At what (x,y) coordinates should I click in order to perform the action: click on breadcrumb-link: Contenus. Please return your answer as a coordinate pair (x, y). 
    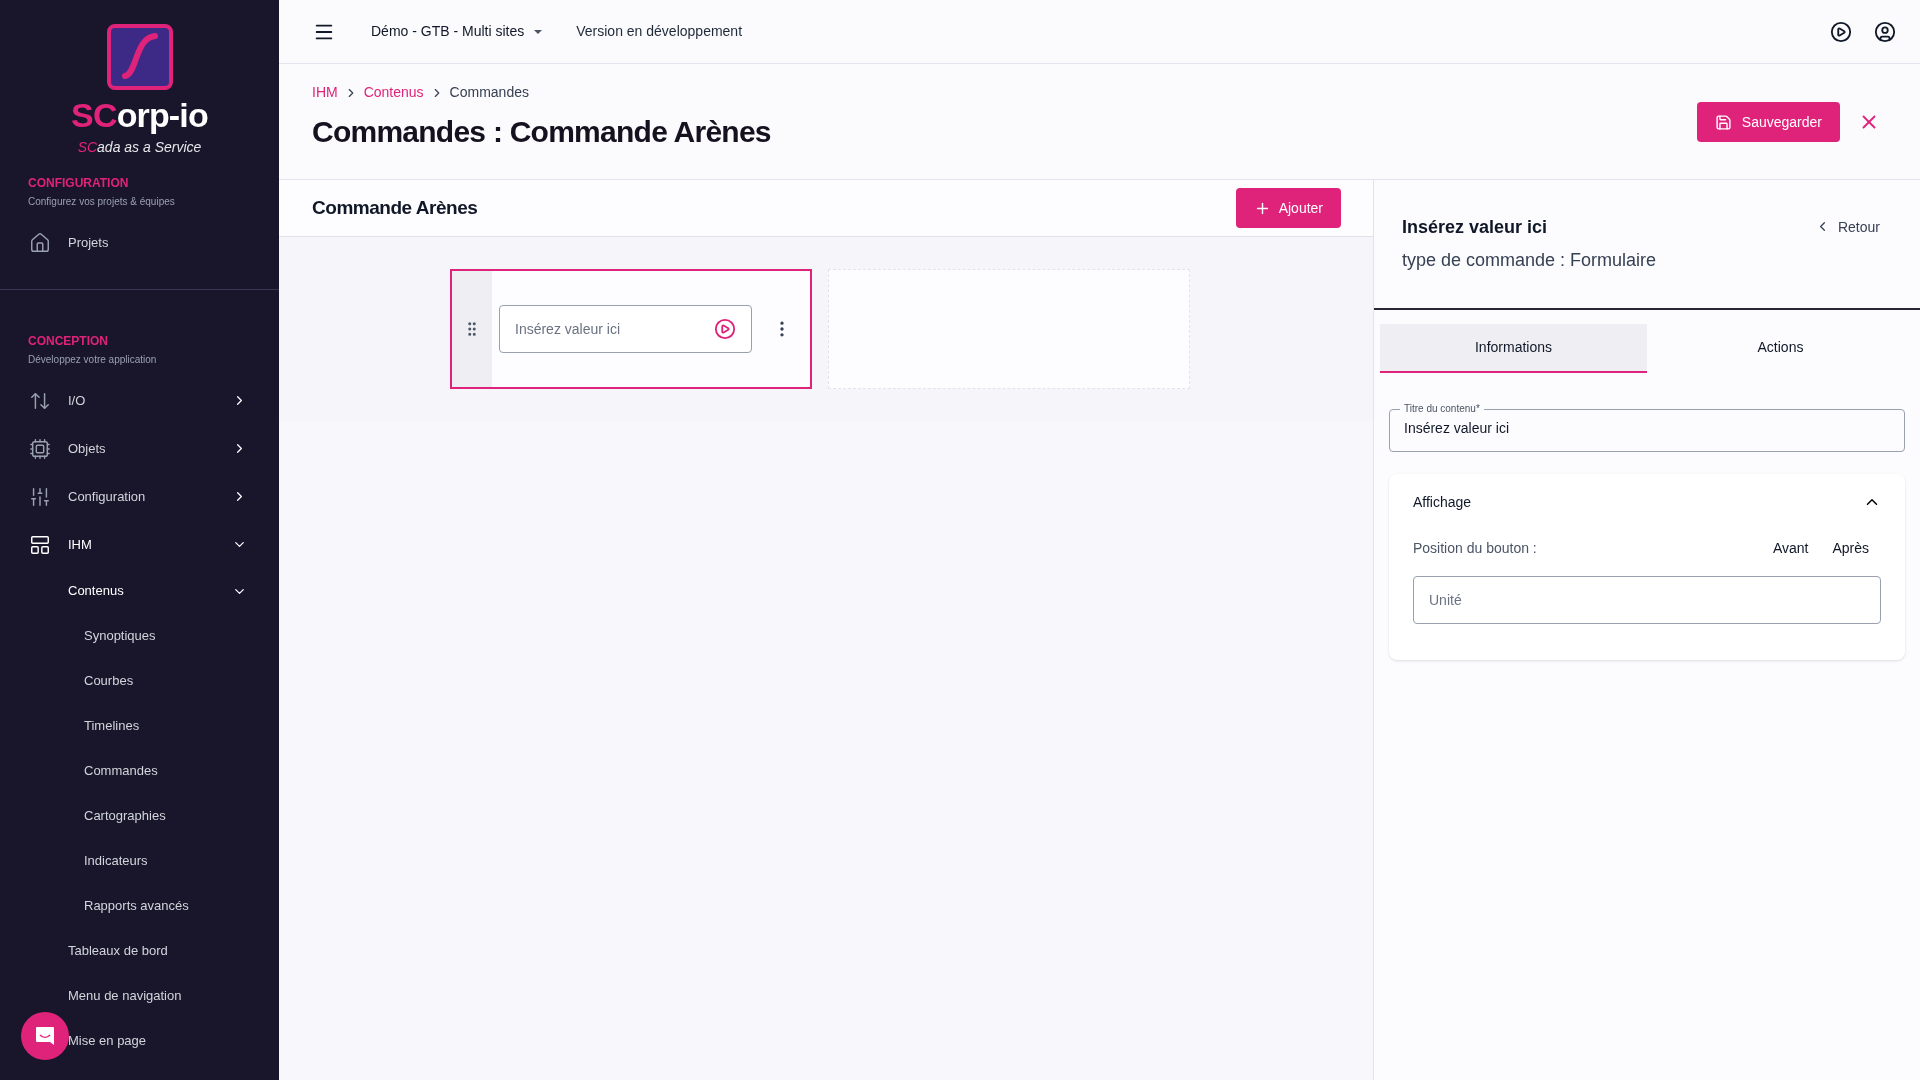
    Looking at the image, I should click on (393, 92).